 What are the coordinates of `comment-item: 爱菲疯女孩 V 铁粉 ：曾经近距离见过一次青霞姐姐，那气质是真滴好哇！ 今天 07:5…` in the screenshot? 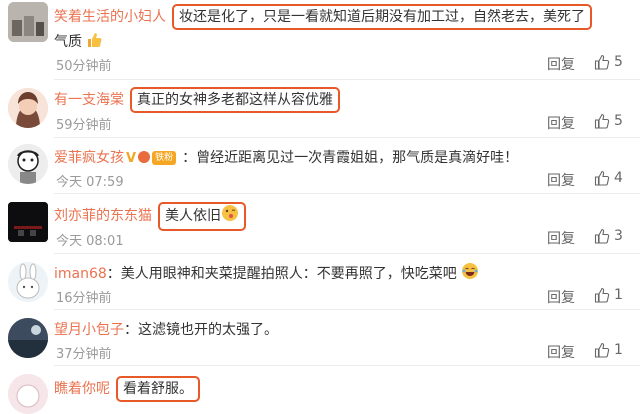 It's located at (320, 166).